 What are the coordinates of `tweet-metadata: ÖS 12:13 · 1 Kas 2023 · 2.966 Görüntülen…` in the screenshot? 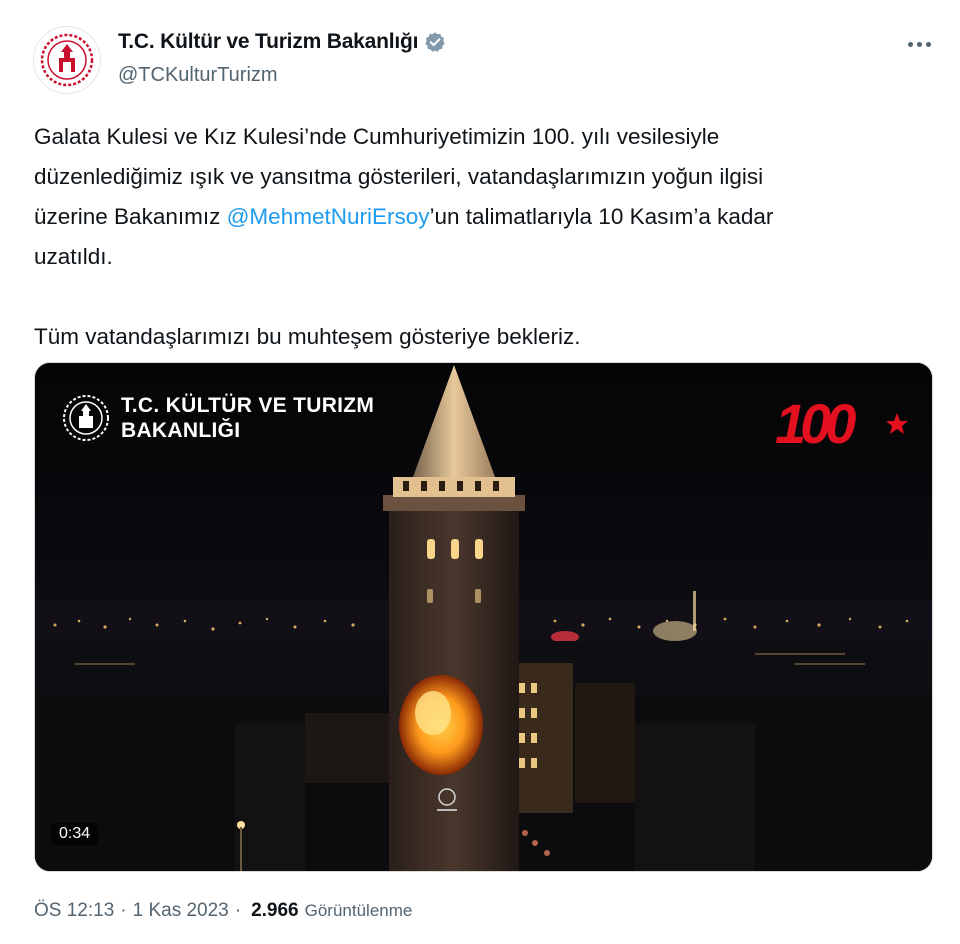 It's located at (223, 911).